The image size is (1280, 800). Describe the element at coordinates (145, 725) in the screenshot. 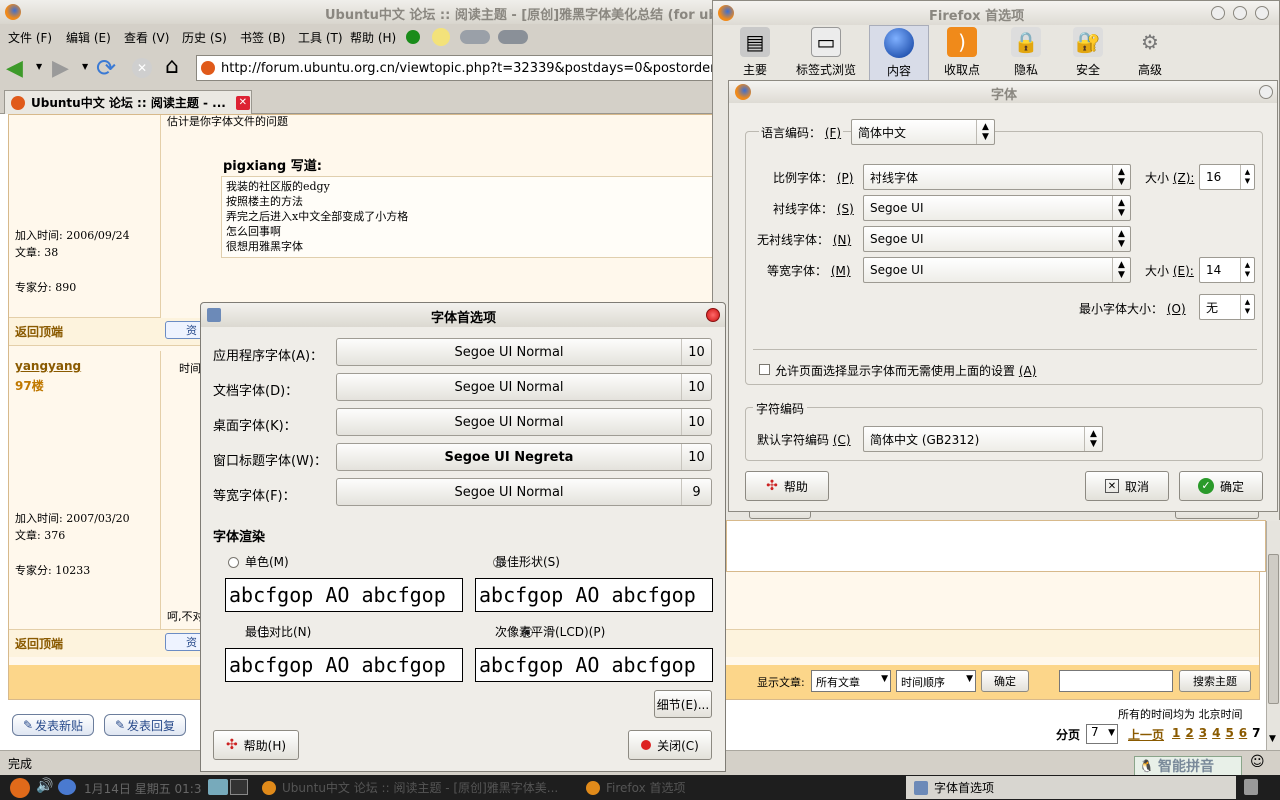

I see `reply-button: ✎ 发表回复` at that location.